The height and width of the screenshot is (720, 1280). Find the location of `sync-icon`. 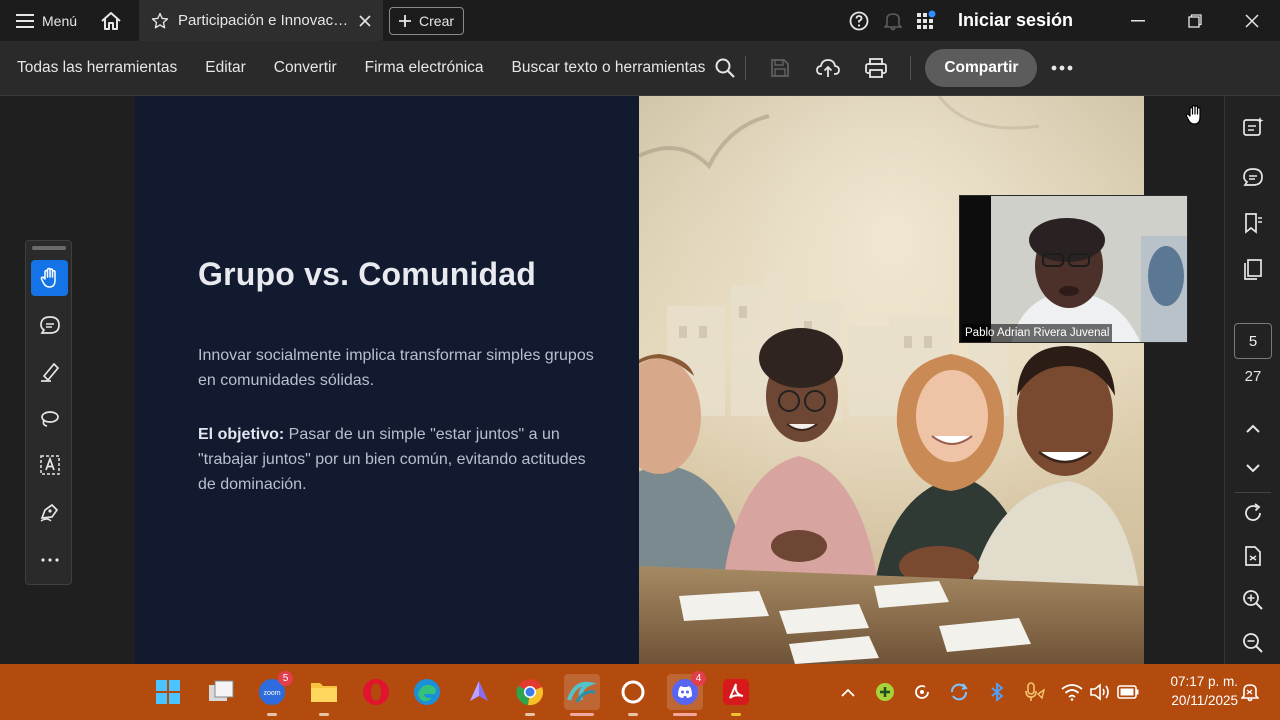

sync-icon is located at coordinates (922, 692).